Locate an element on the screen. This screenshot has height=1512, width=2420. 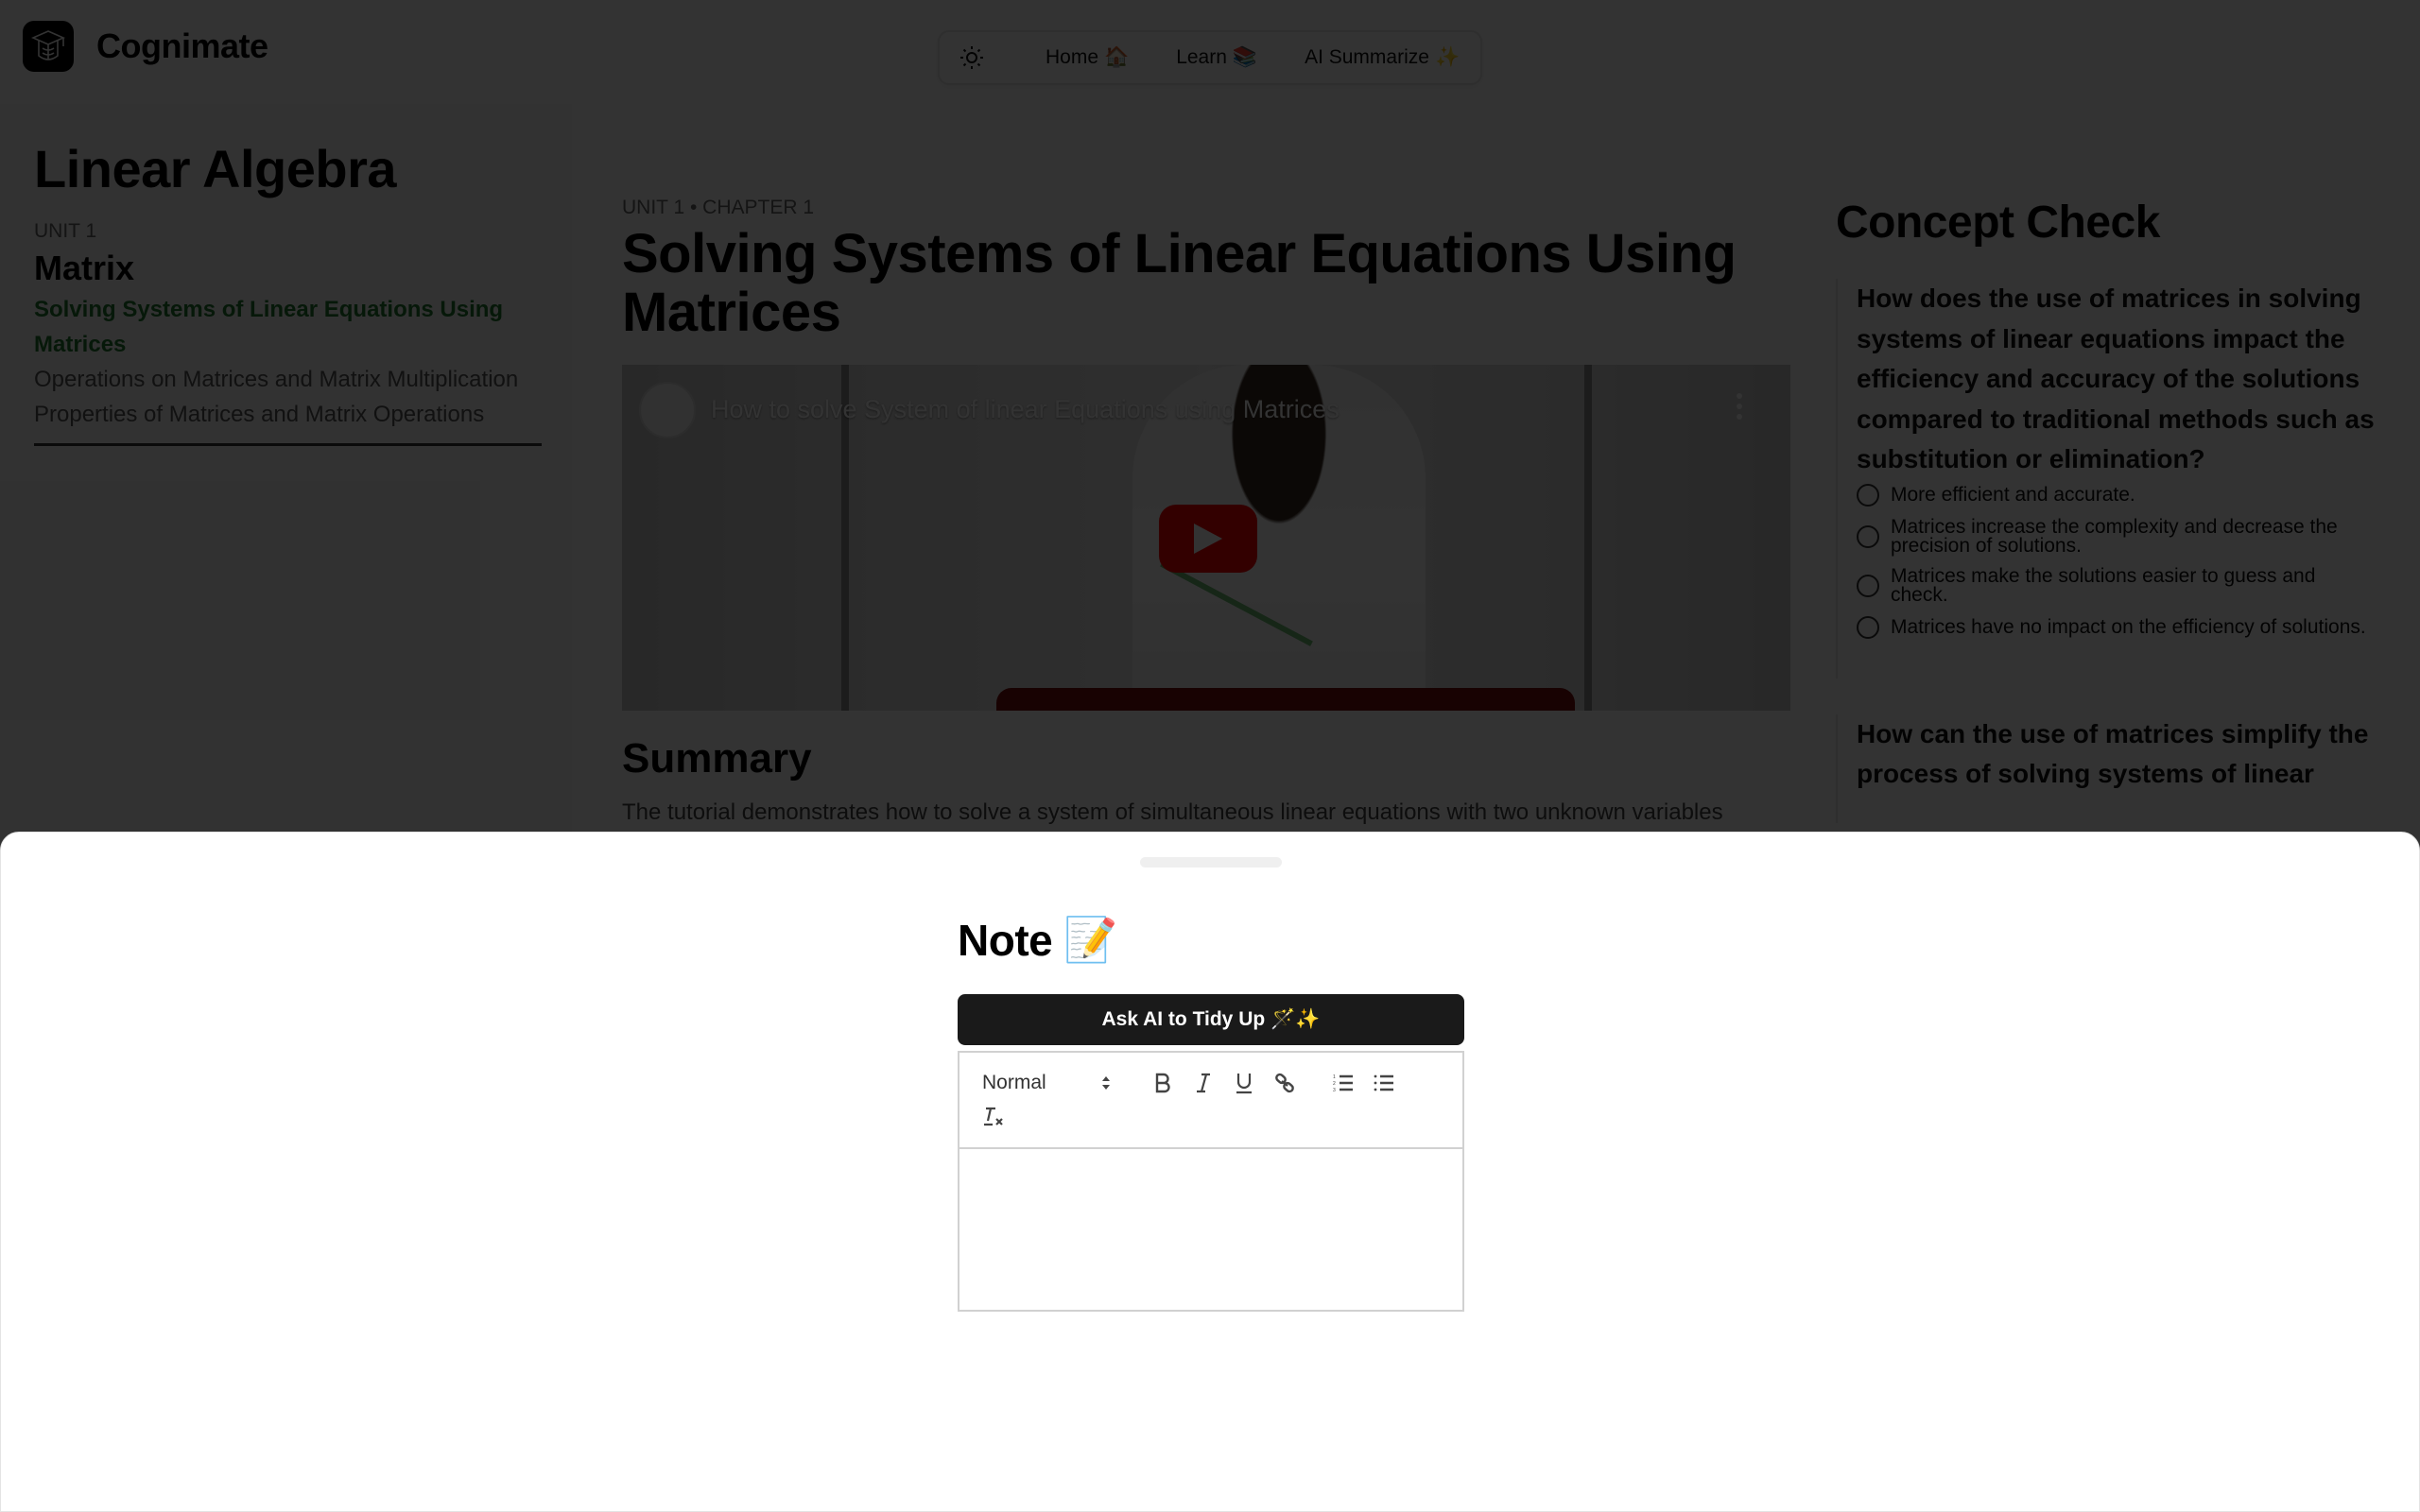
magic-wand-sparkles-icon: 🪄✨ is located at coordinates (1295, 1019).